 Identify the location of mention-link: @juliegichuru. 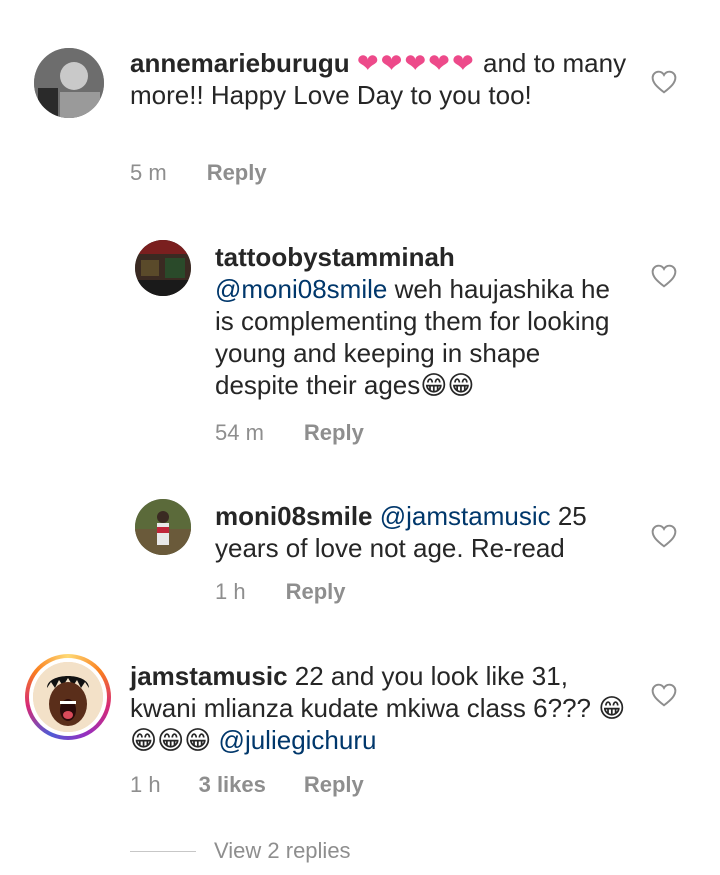
(298, 740).